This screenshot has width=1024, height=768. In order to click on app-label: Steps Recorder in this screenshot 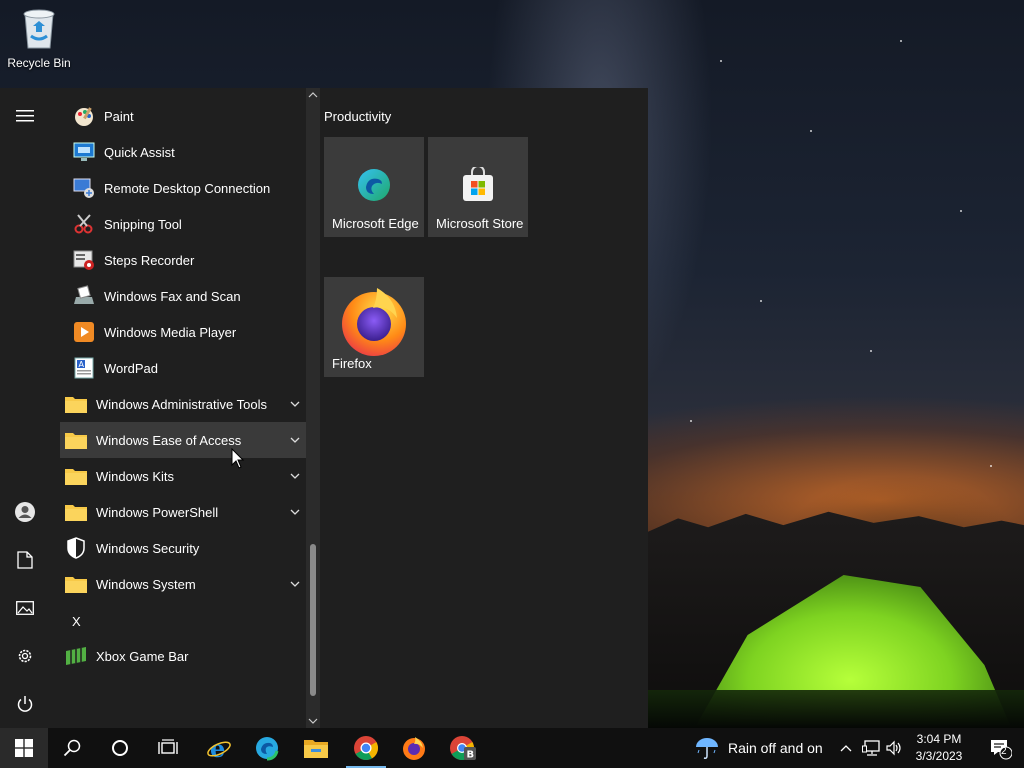, I will do `click(149, 260)`.